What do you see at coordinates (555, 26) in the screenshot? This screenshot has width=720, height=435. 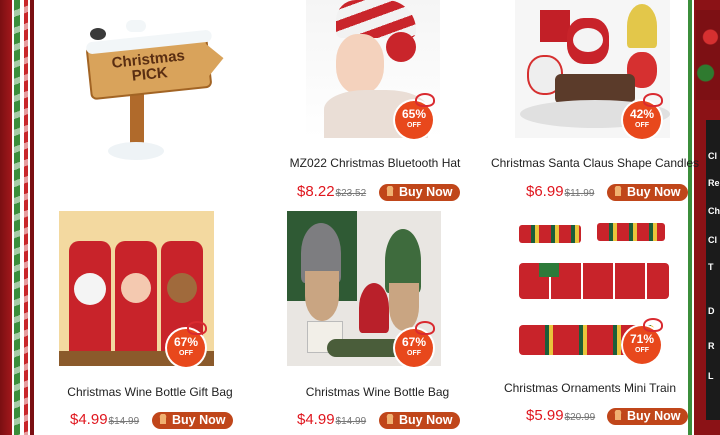 I see `gift-box` at bounding box center [555, 26].